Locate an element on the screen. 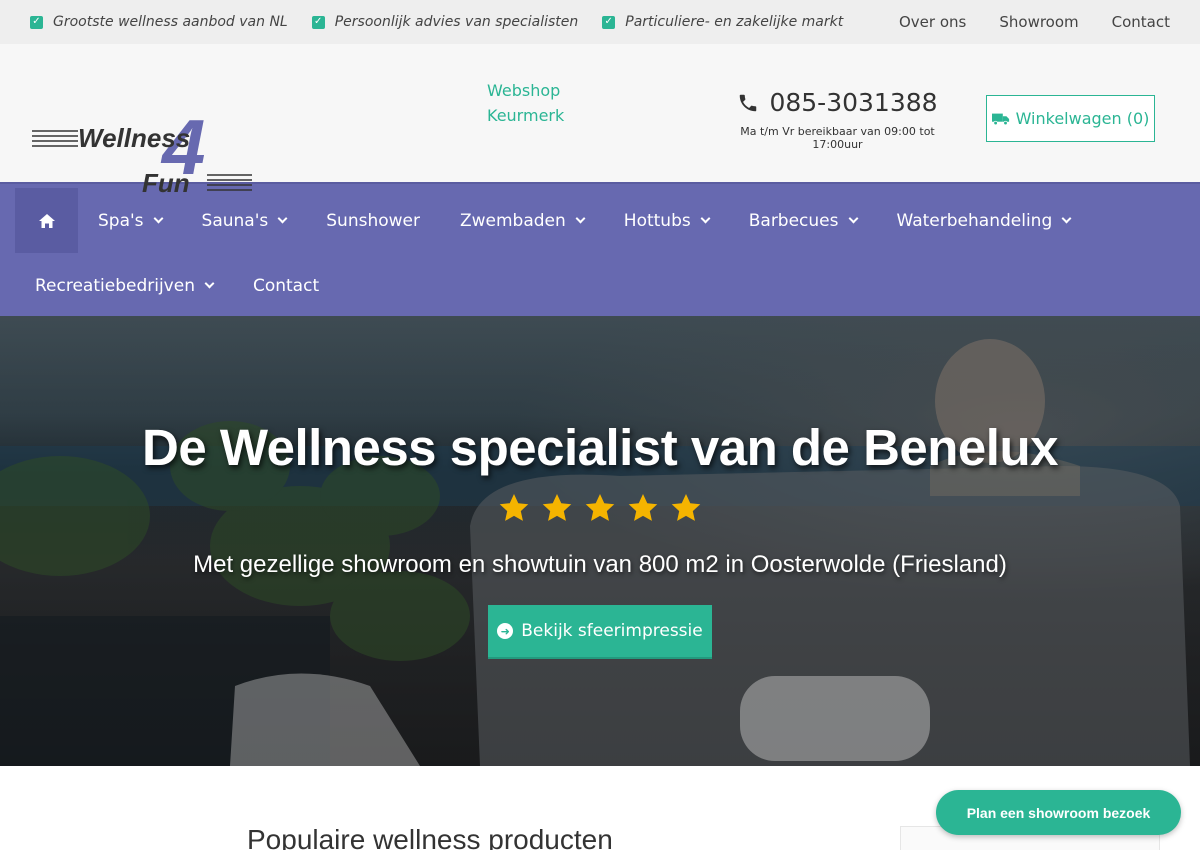 This screenshot has width=1200, height=850. nav-item-zwembaden: Zwembaden is located at coordinates (522, 220).